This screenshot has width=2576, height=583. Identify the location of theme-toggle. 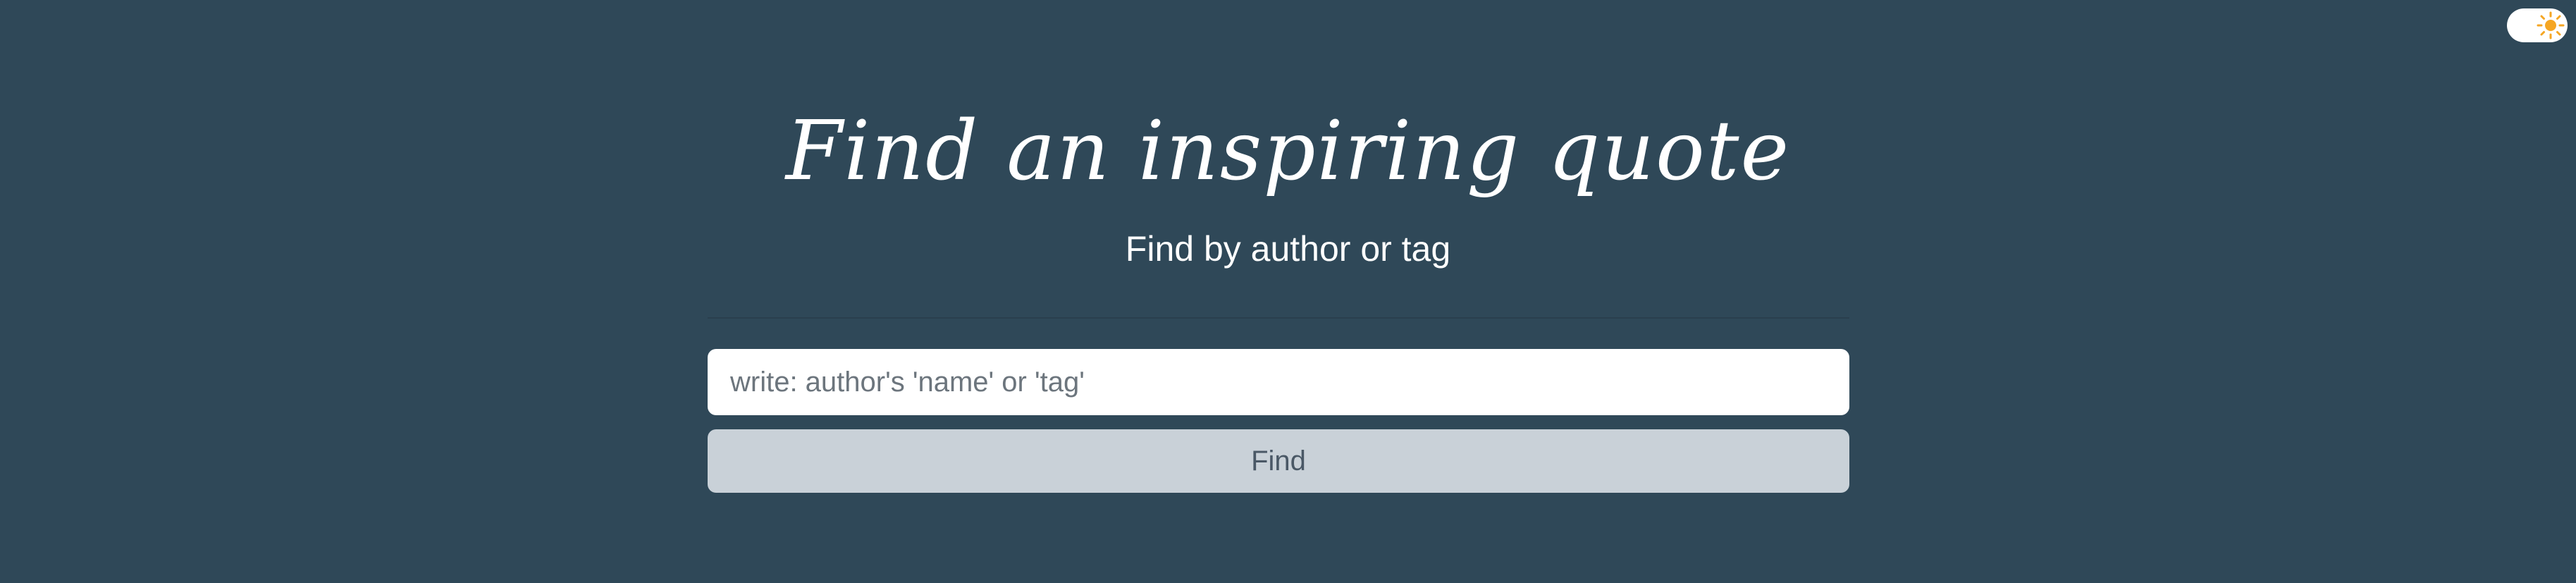
(2537, 25).